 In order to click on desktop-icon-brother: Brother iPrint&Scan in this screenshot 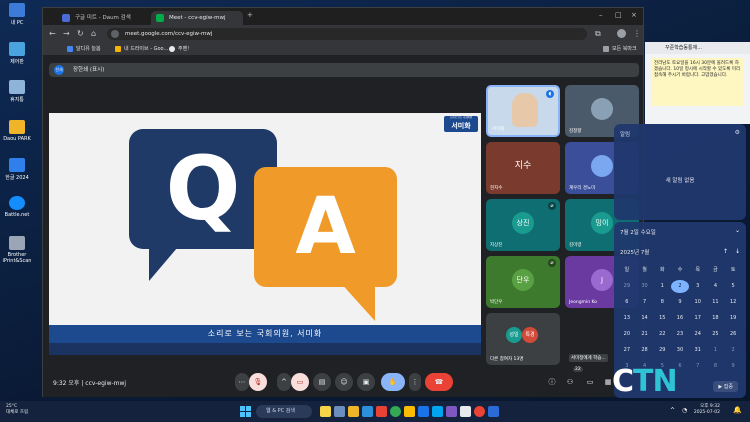, I will do `click(17, 250)`.